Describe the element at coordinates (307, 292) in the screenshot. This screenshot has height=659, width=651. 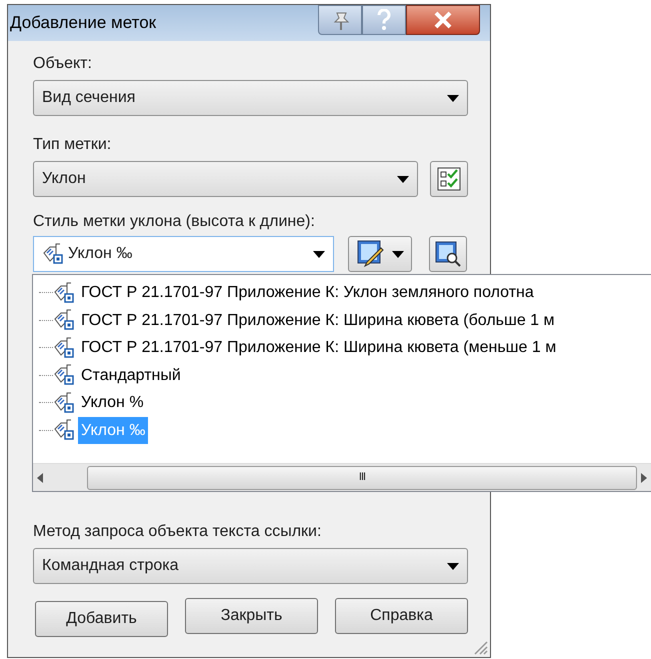
I see `tree-item: ГОСТ Р 21.1701-97 Приложение К: Уклон земляного полотна` at that location.